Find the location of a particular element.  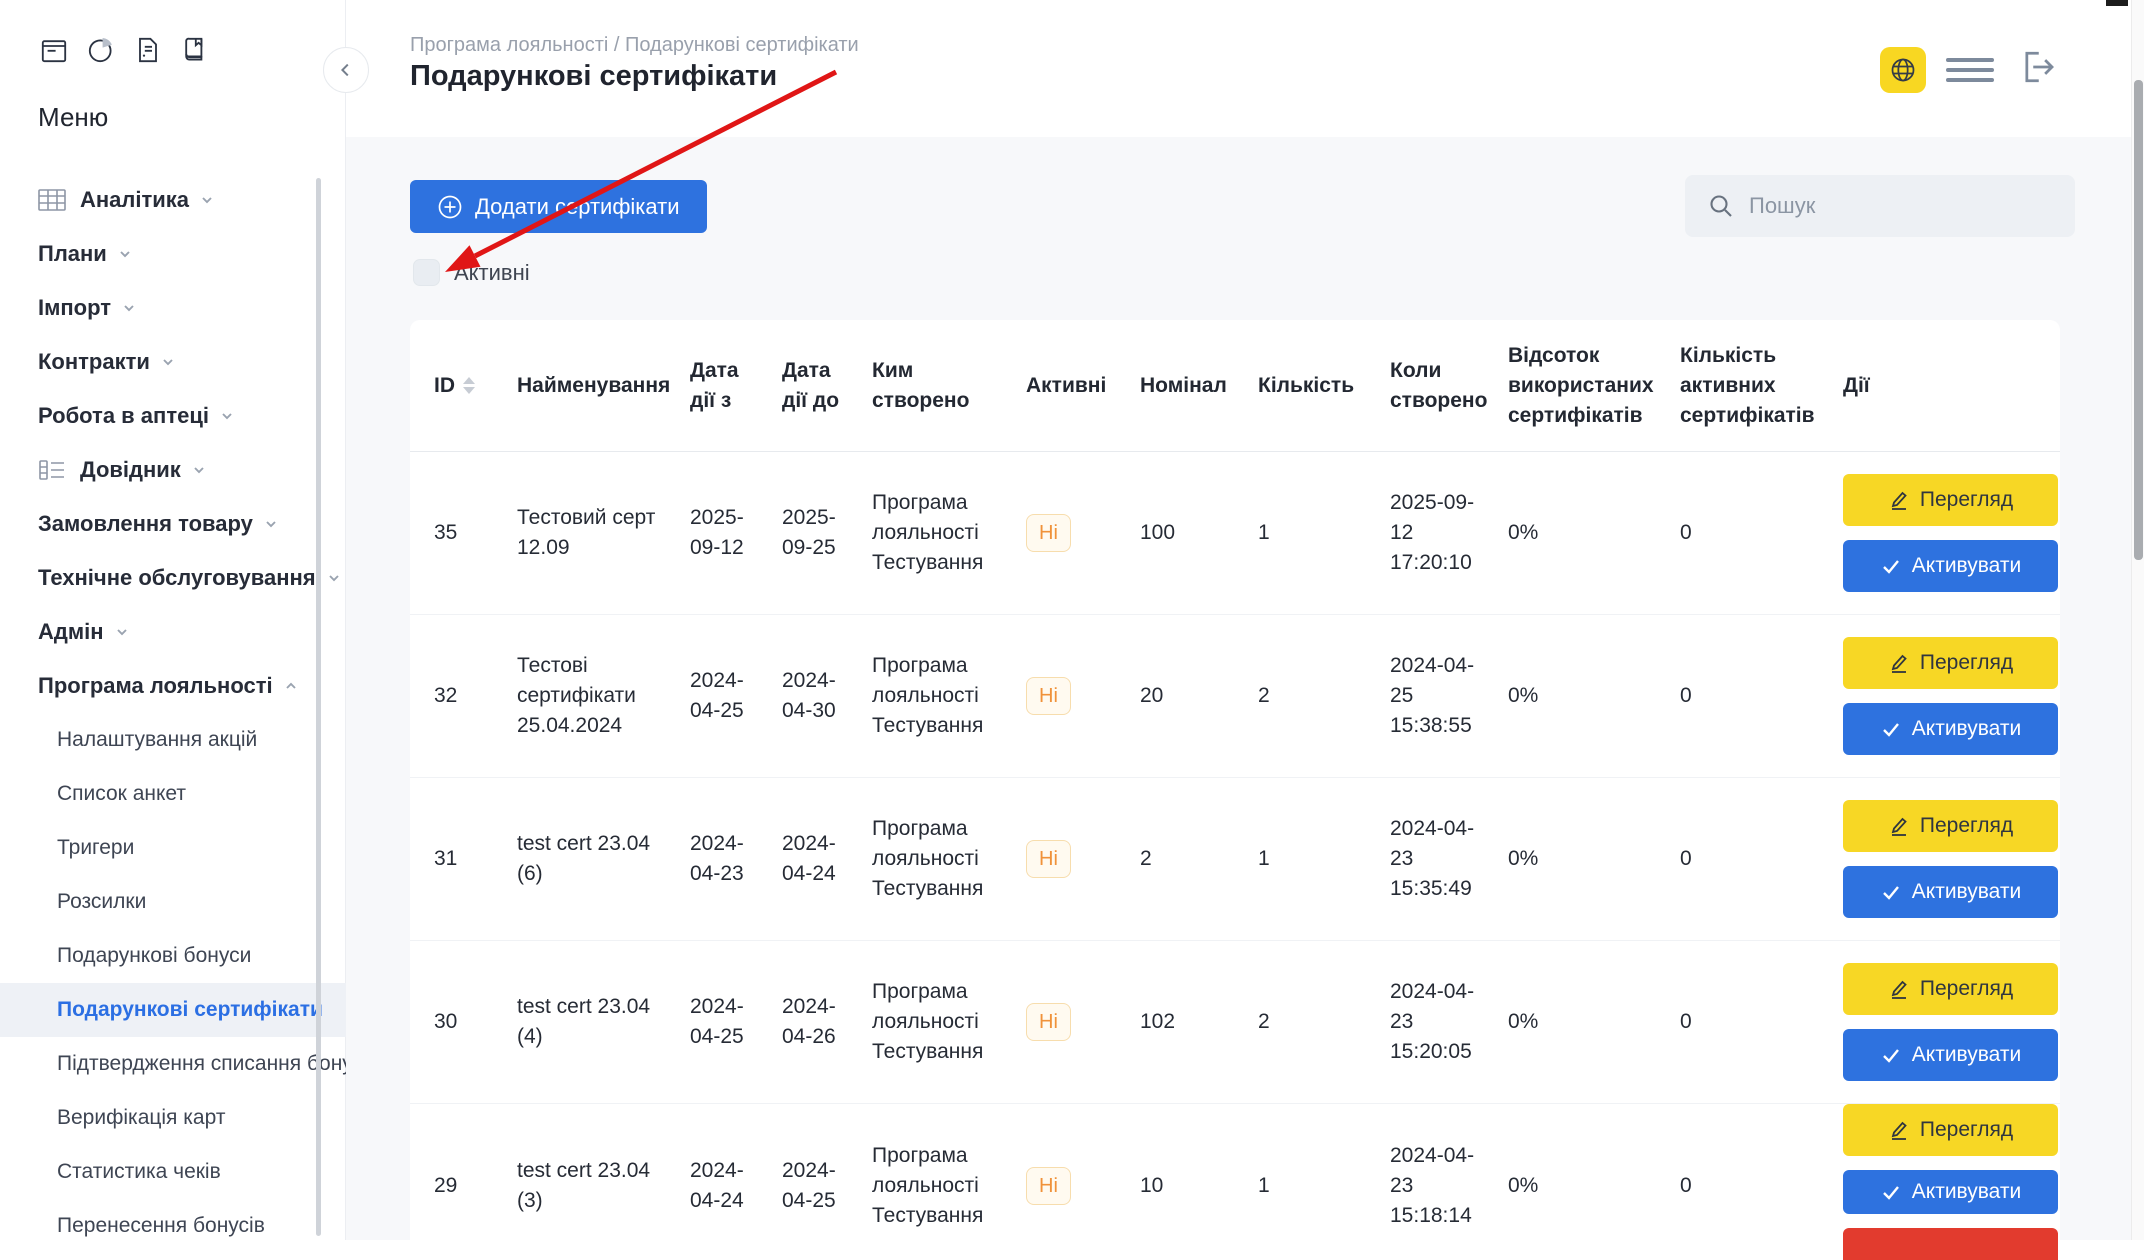

menu-toggle-button is located at coordinates (1970, 70).